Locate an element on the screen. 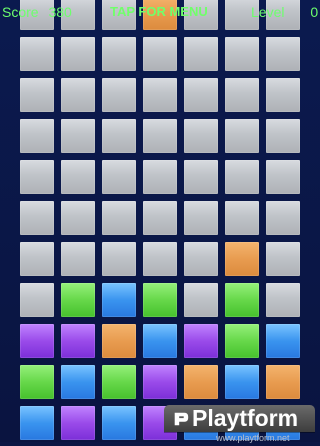 This screenshot has height=446, width=320. score-label: Score is located at coordinates (20, 12).